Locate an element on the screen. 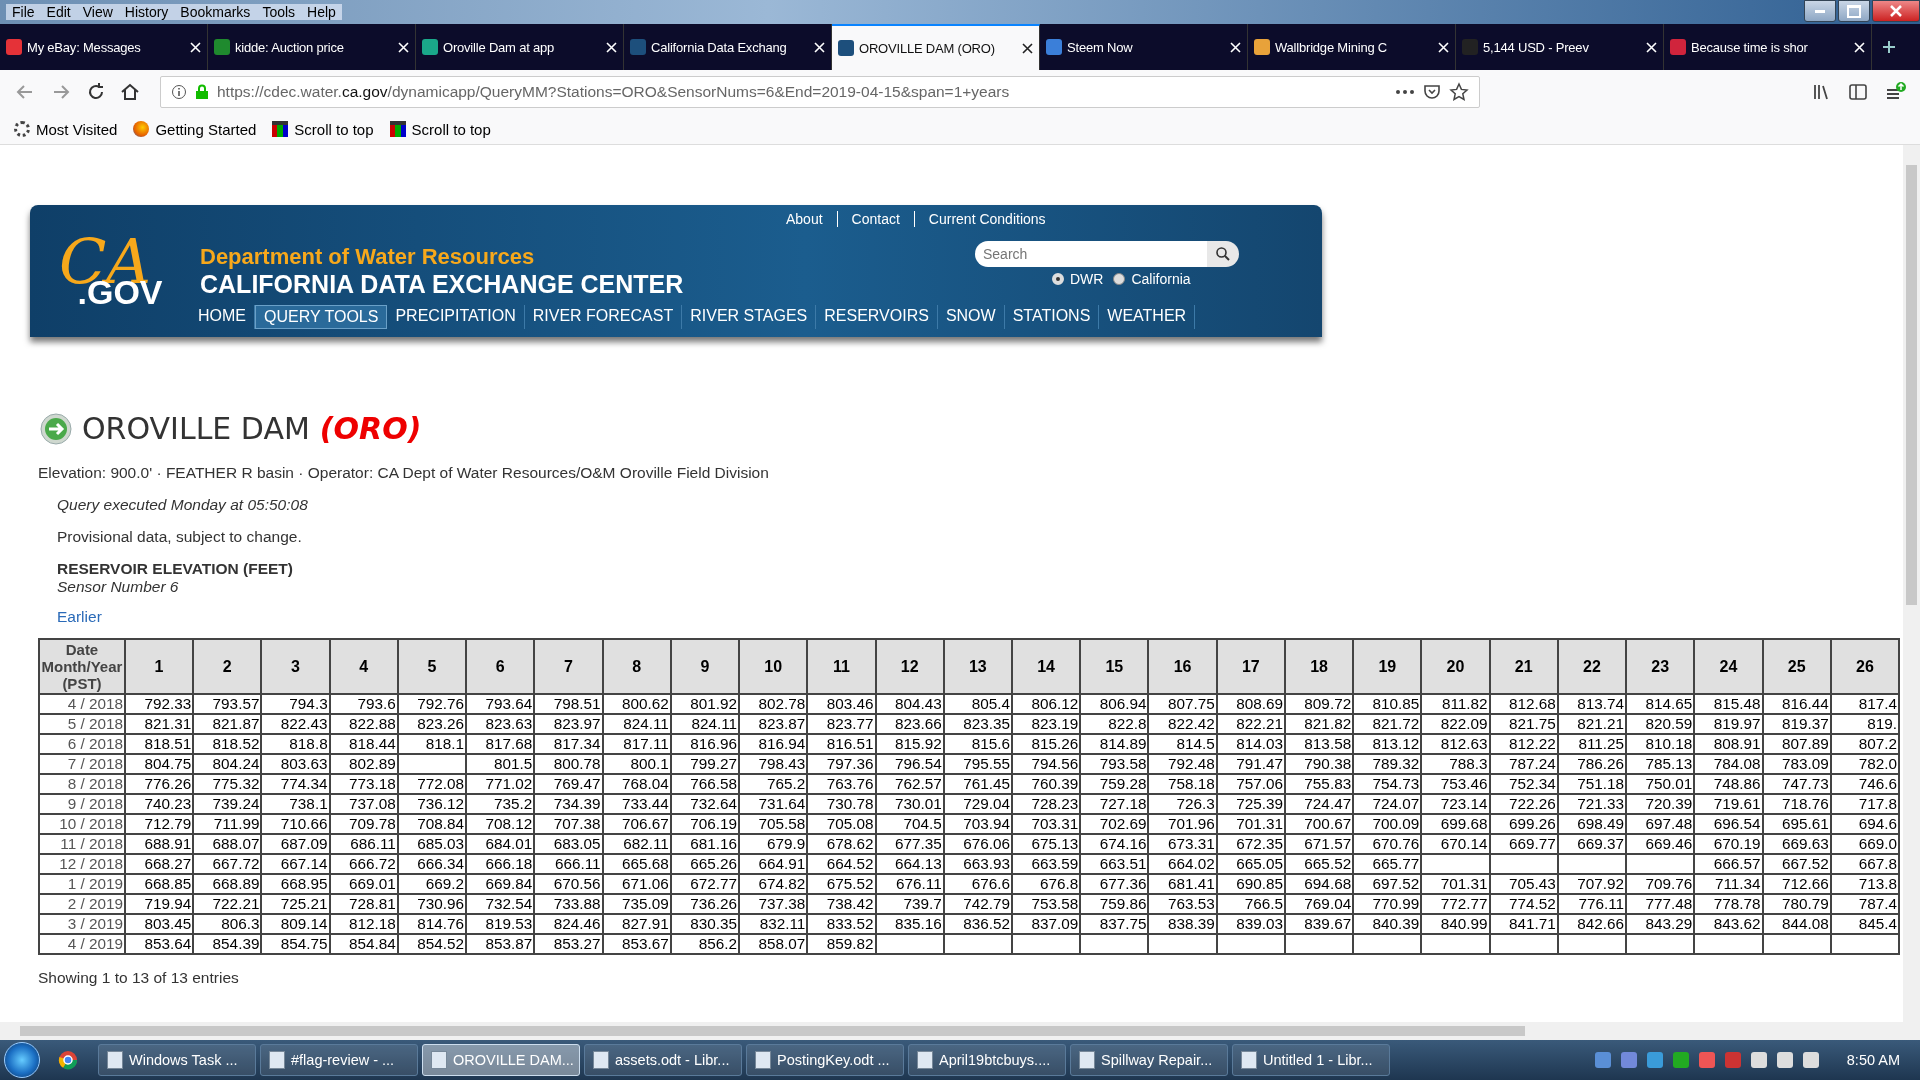 This screenshot has width=1920, height=1080. scope-radio: California is located at coordinates (1152, 279).